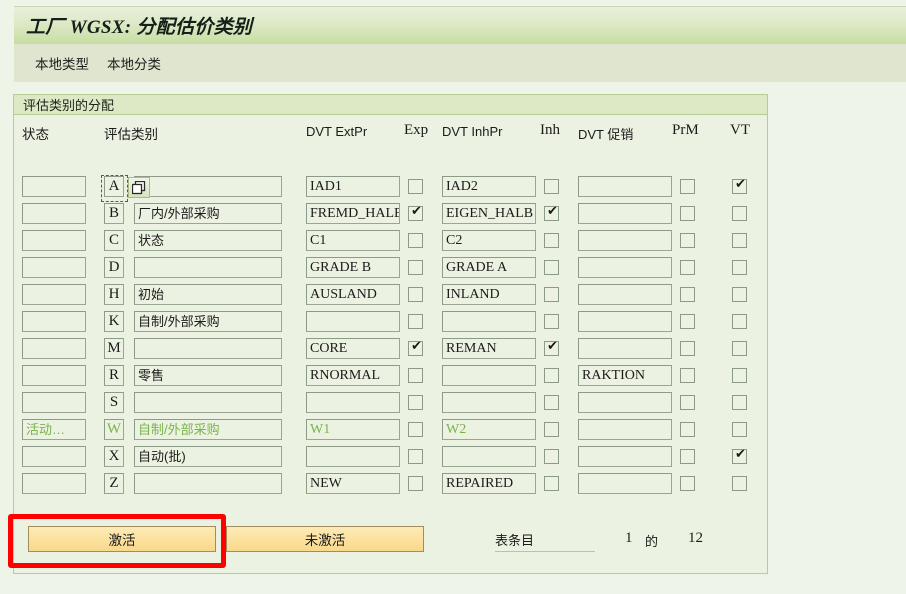 The image size is (906, 594). I want to click on inh-pr-field-row-9: W2, so click(489, 429).